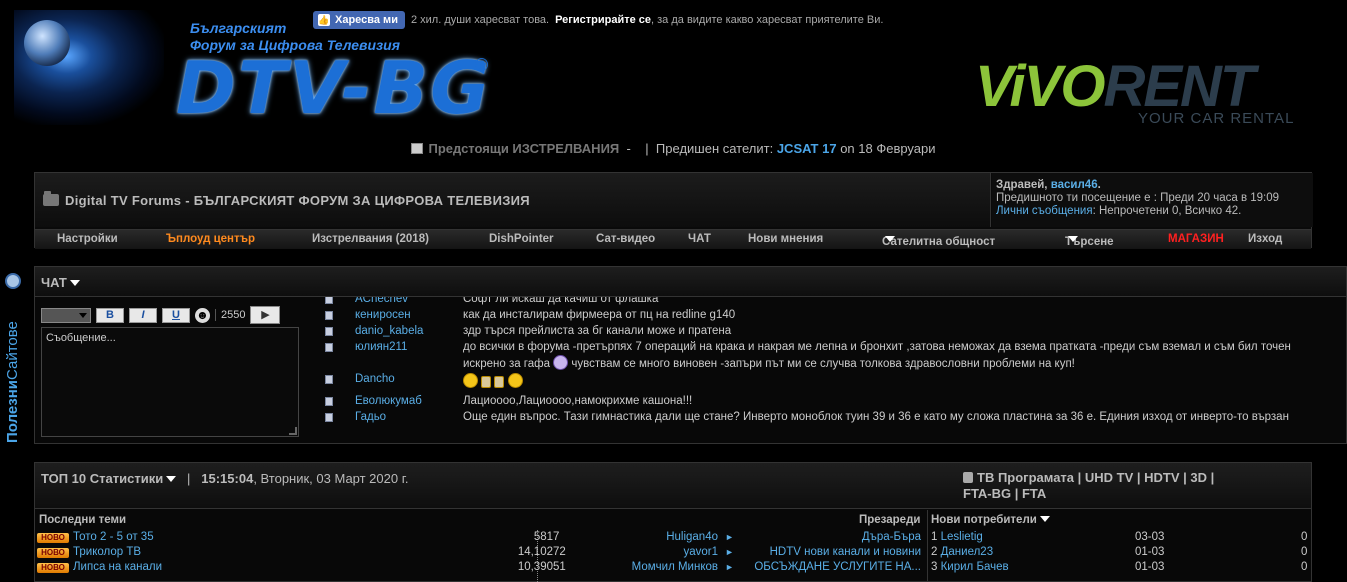 The image size is (1347, 582). Describe the element at coordinates (807, 148) in the screenshot. I see `previous-satellite-link: JCSAT 17` at that location.